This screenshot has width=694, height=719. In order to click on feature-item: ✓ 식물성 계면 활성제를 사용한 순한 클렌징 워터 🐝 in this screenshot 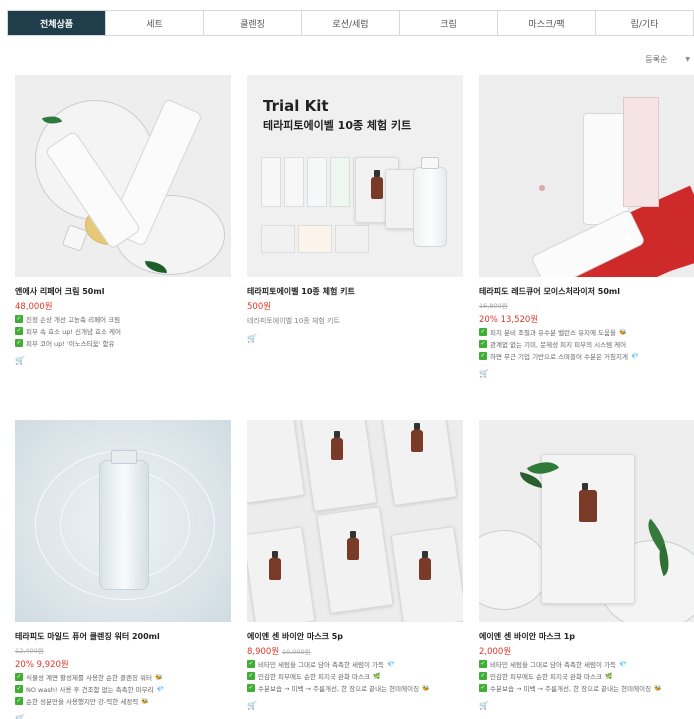, I will do `click(89, 677)`.